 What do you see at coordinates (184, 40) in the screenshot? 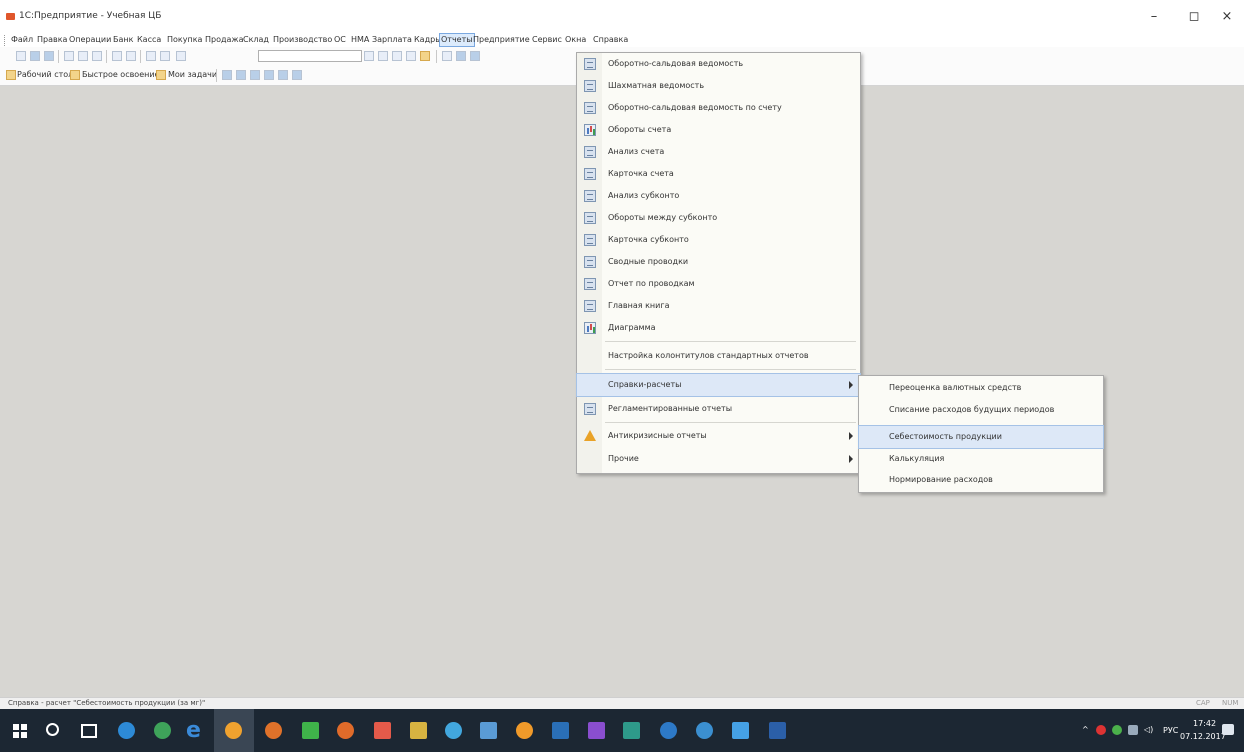
I see `menu-purchase: Покупка` at bounding box center [184, 40].